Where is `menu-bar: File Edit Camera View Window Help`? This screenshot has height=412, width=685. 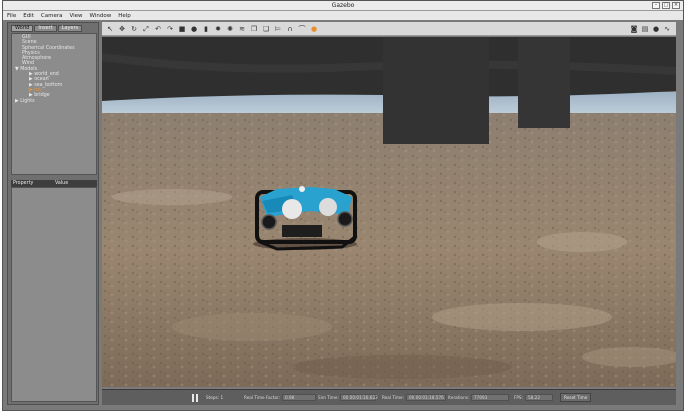
menu-bar: File Edit Camera View Window Help is located at coordinates (343, 15).